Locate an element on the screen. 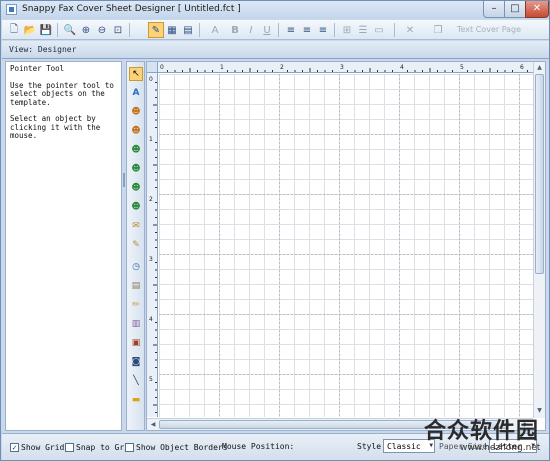 The height and width of the screenshot is (461, 550). zoom-out-icon: ⊖ is located at coordinates (102, 30).